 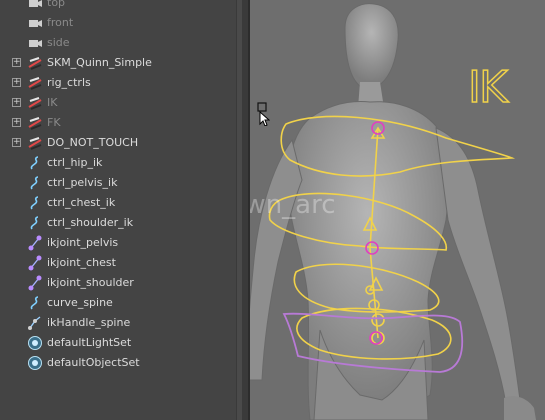 I want to click on outliner-item: ikjoint_chest, so click(x=118, y=263).